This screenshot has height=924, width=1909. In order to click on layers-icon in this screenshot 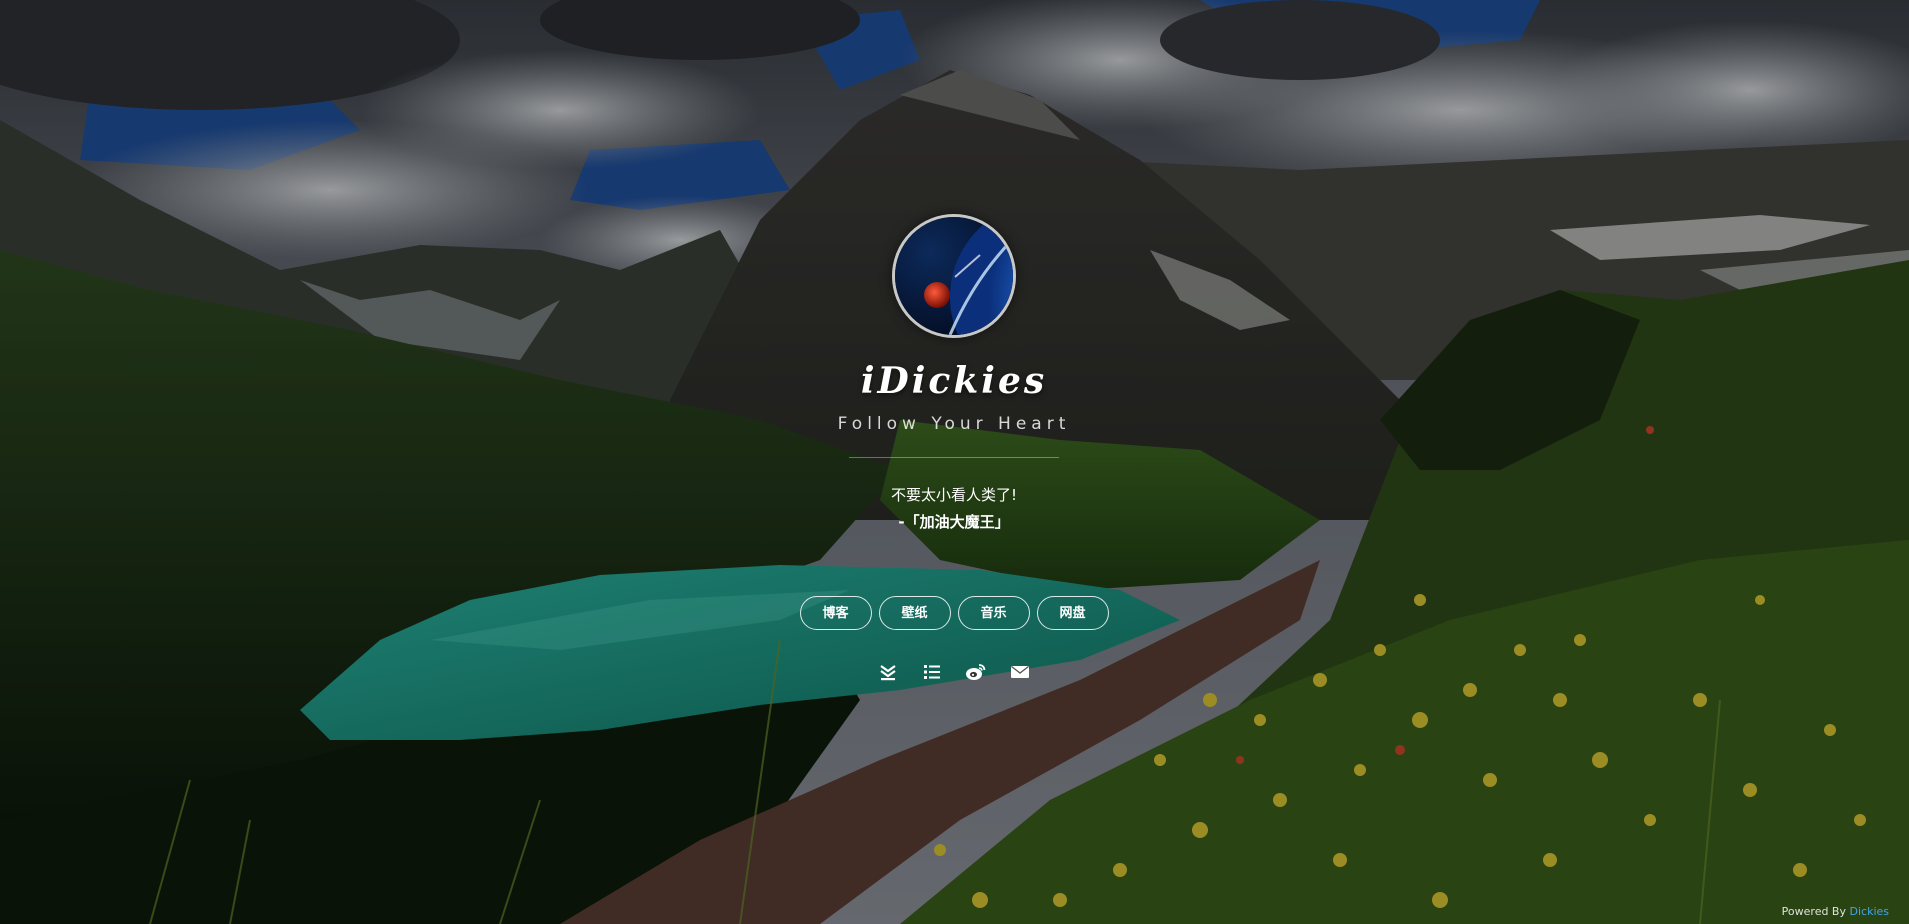, I will do `click(888, 672)`.